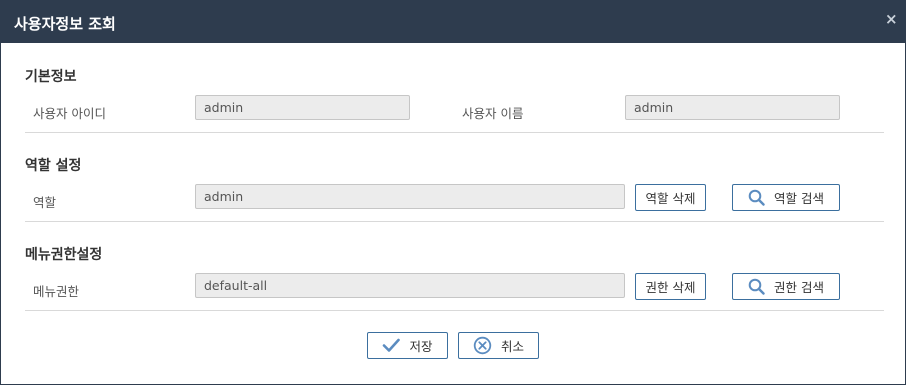  Describe the element at coordinates (482, 345) in the screenshot. I see `circle-x-icon` at that location.